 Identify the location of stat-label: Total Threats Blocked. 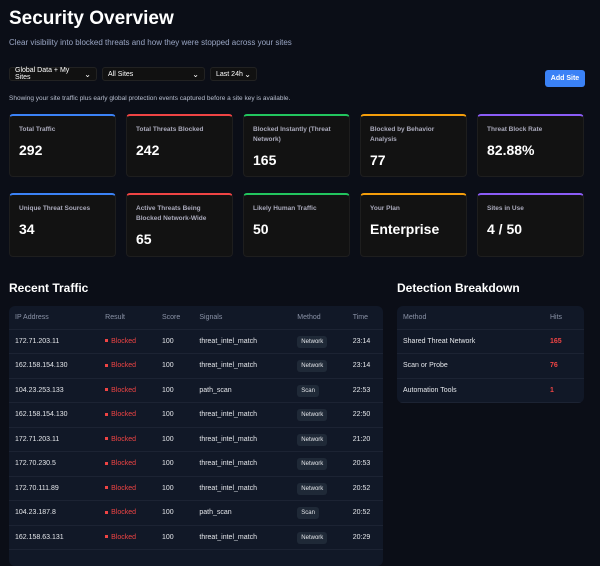
(170, 129).